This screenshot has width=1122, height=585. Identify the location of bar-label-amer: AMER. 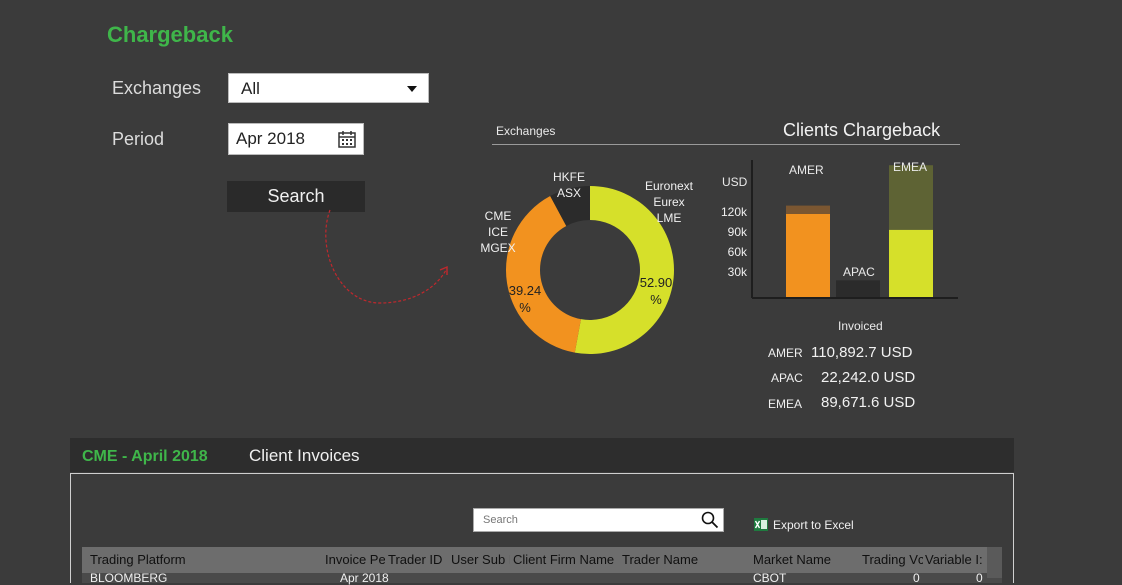
(806, 170).